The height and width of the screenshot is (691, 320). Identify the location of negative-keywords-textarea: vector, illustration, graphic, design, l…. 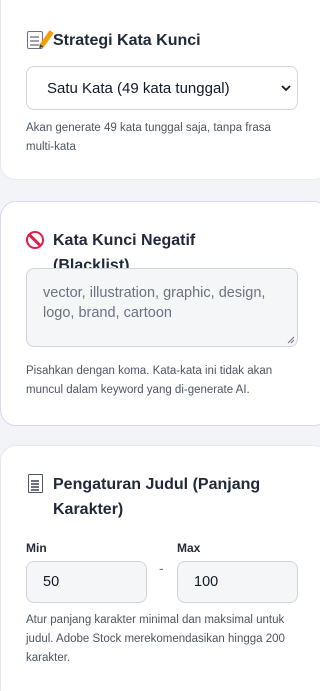
(162, 307).